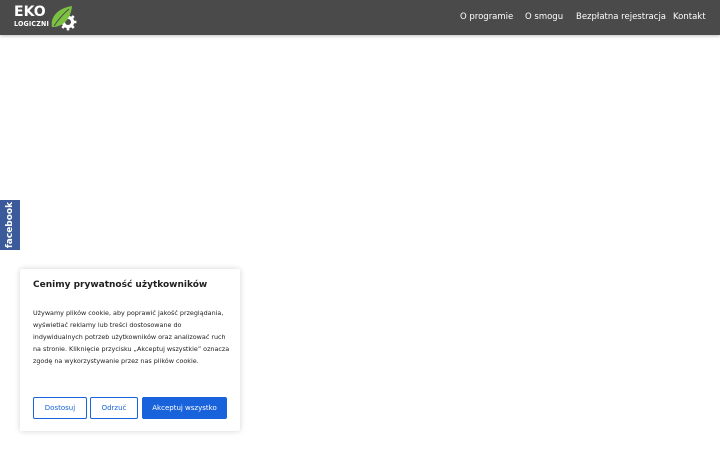  I want to click on nav-item-o-smogu: O smogu, so click(544, 17).